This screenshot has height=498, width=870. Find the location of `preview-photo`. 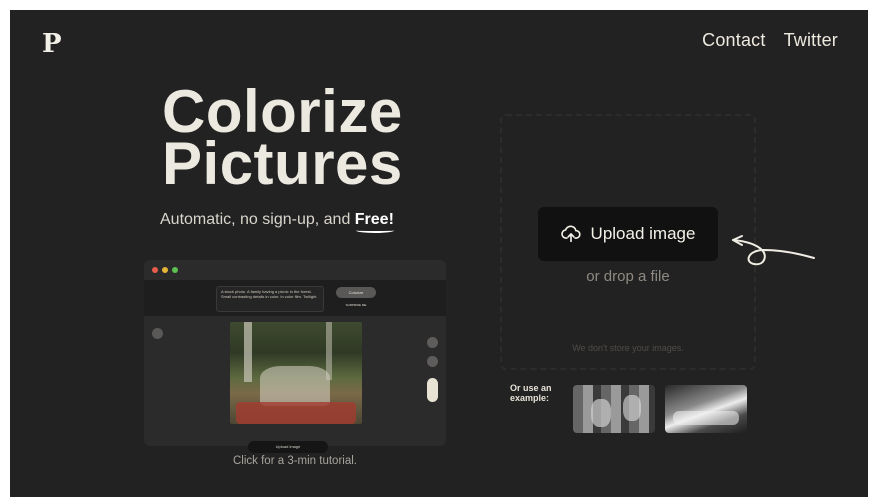

preview-photo is located at coordinates (296, 373).